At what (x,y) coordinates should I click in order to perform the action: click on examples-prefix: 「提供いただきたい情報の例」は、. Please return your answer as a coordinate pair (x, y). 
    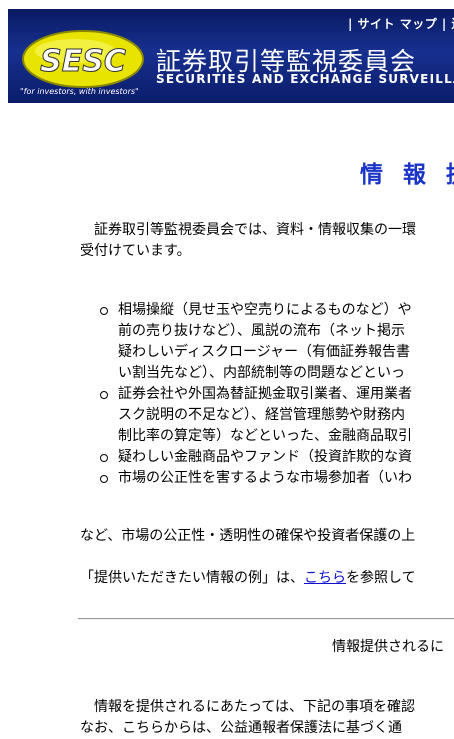
    Looking at the image, I should click on (192, 578).